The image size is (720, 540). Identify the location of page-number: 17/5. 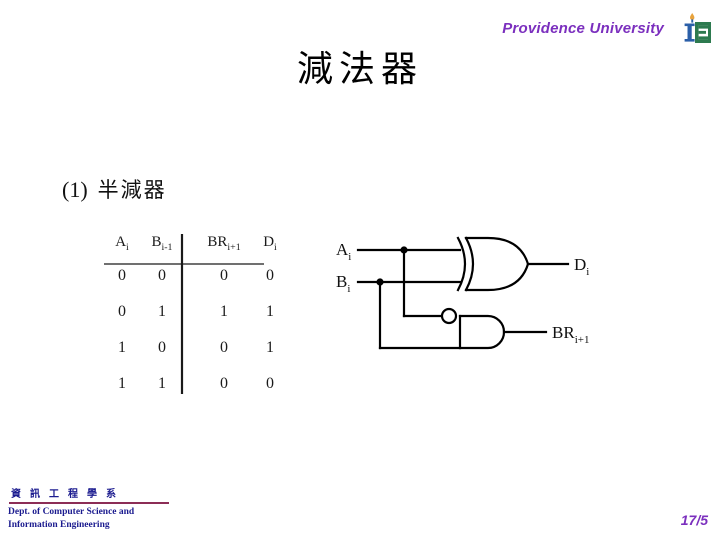
(694, 520).